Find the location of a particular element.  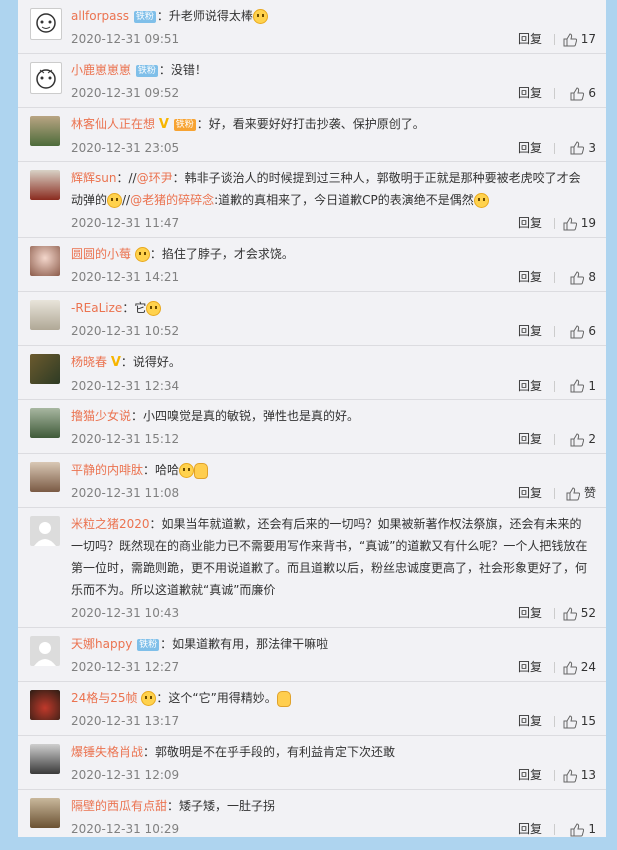

username-link: 辉辉sun is located at coordinates (93, 178).